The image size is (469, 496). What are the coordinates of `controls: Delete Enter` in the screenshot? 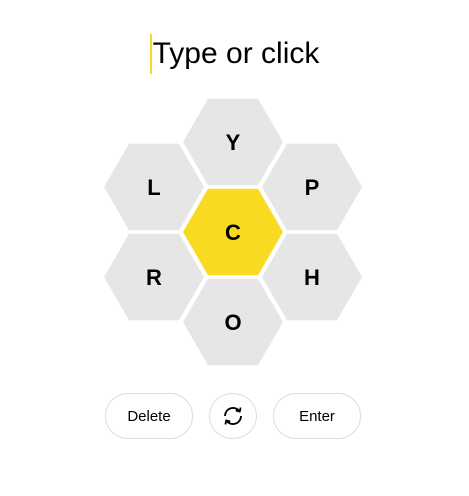 It's located at (234, 417).